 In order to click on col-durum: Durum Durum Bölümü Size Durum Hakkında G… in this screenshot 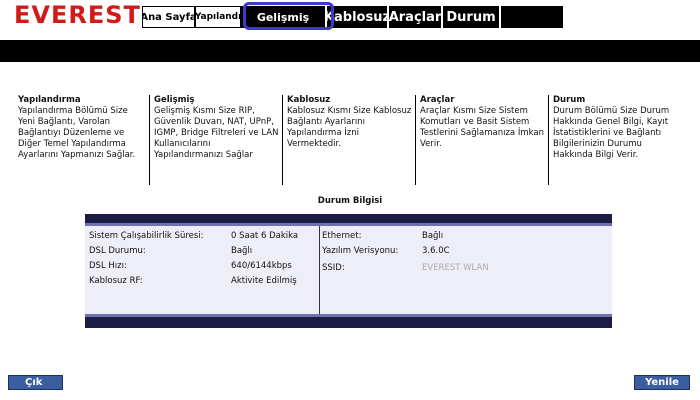, I will do `click(613, 140)`.